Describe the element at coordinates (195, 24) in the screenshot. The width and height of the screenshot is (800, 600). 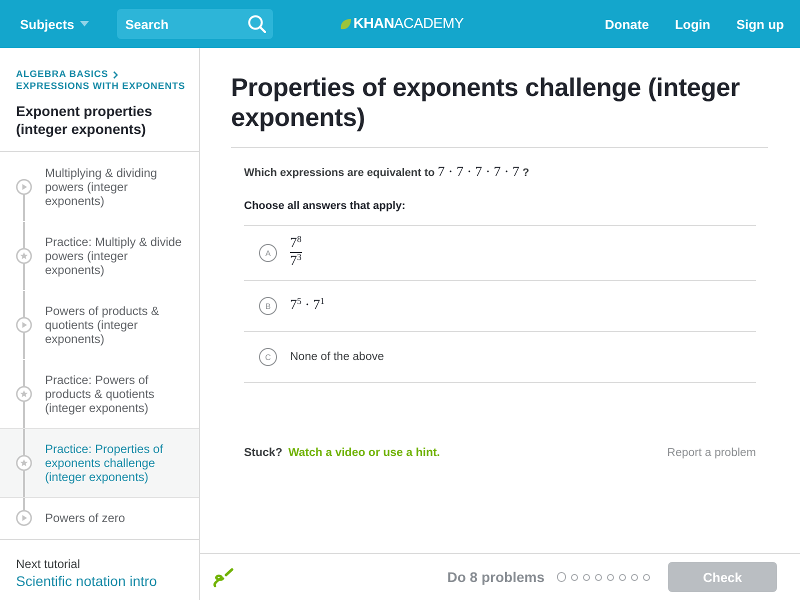
I see `search-field: Search` at that location.